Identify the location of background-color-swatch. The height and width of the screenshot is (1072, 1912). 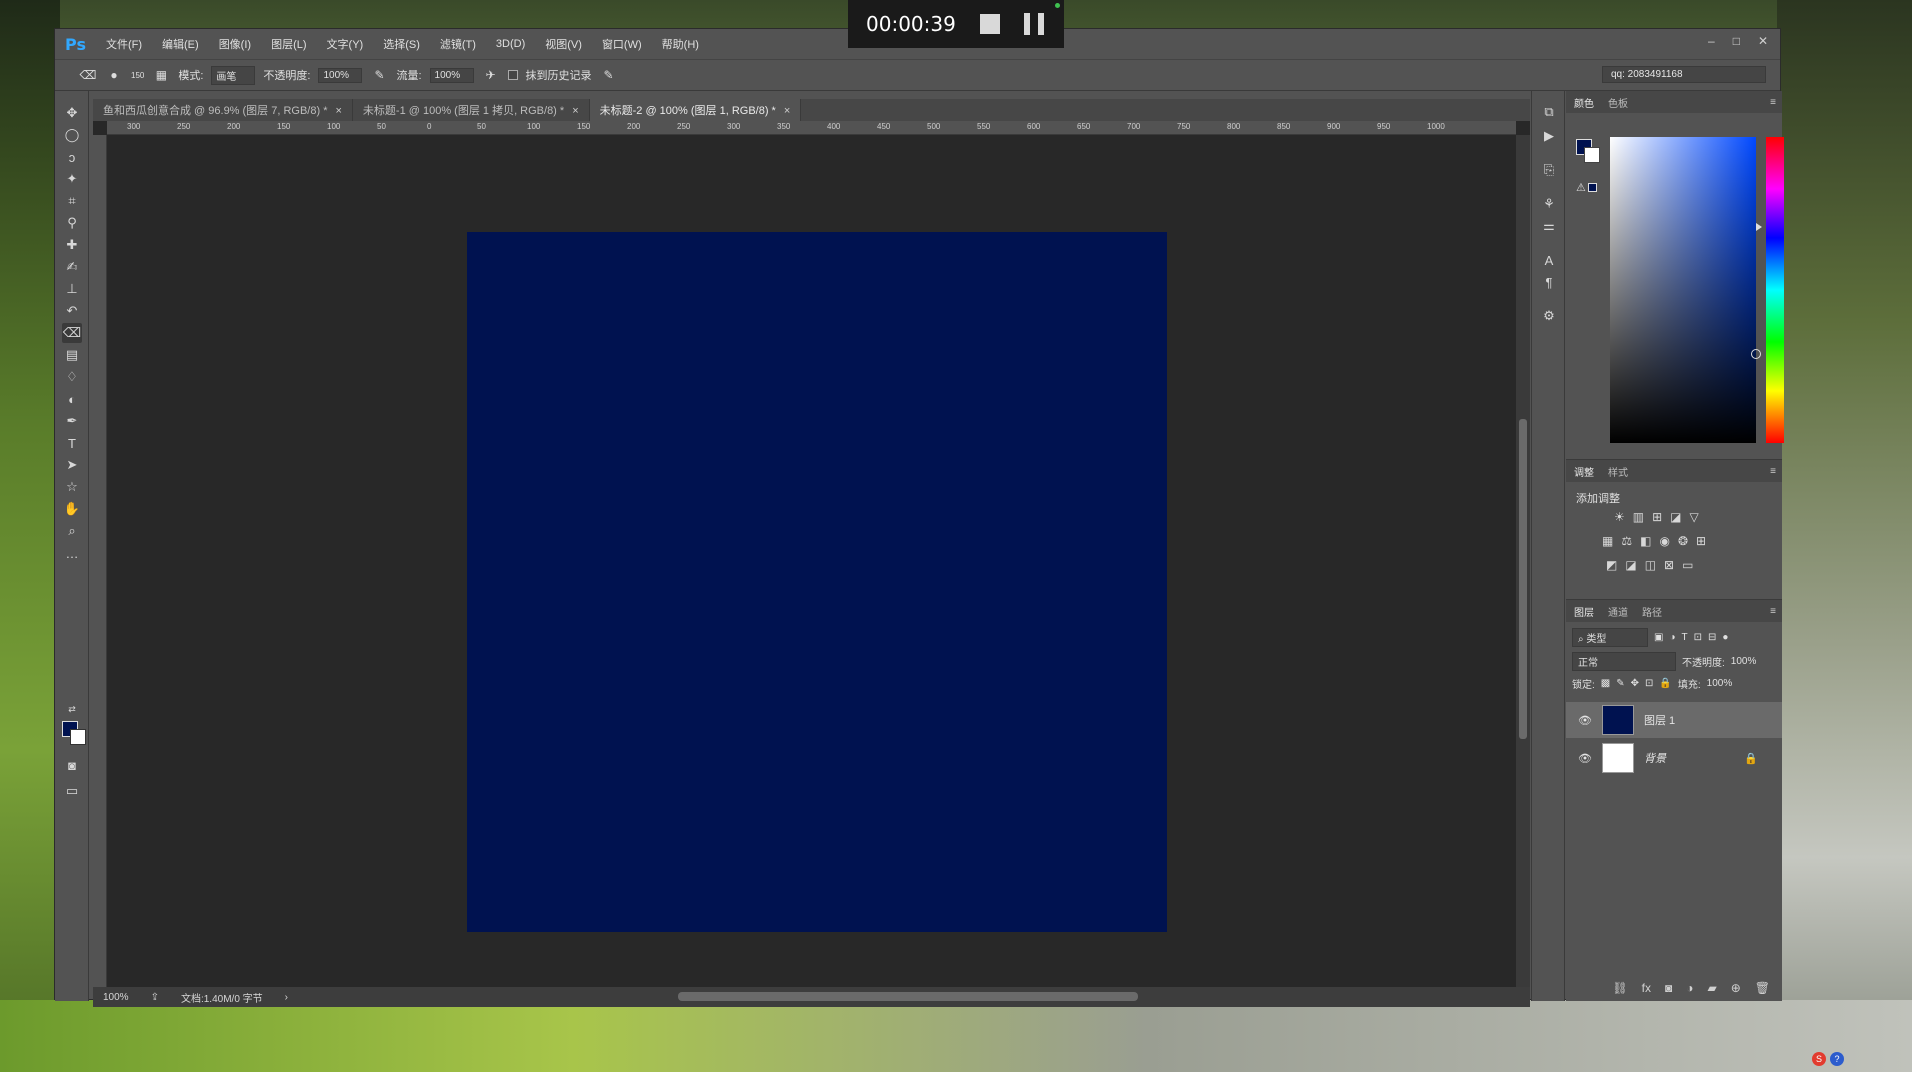
(78, 737).